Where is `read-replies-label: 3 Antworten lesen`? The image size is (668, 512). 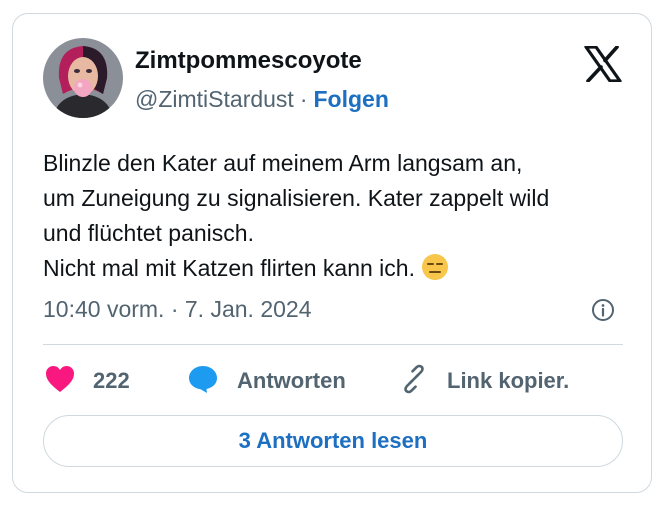 read-replies-label: 3 Antworten lesen is located at coordinates (333, 440).